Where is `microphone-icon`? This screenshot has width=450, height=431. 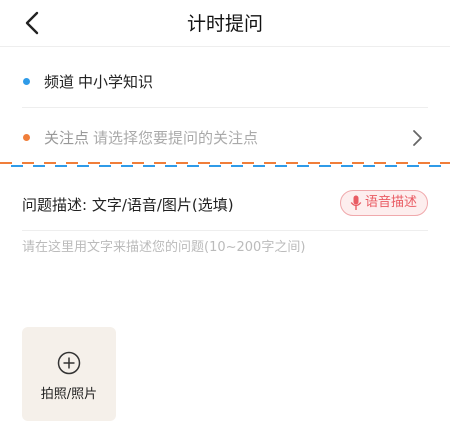 microphone-icon is located at coordinates (356, 202).